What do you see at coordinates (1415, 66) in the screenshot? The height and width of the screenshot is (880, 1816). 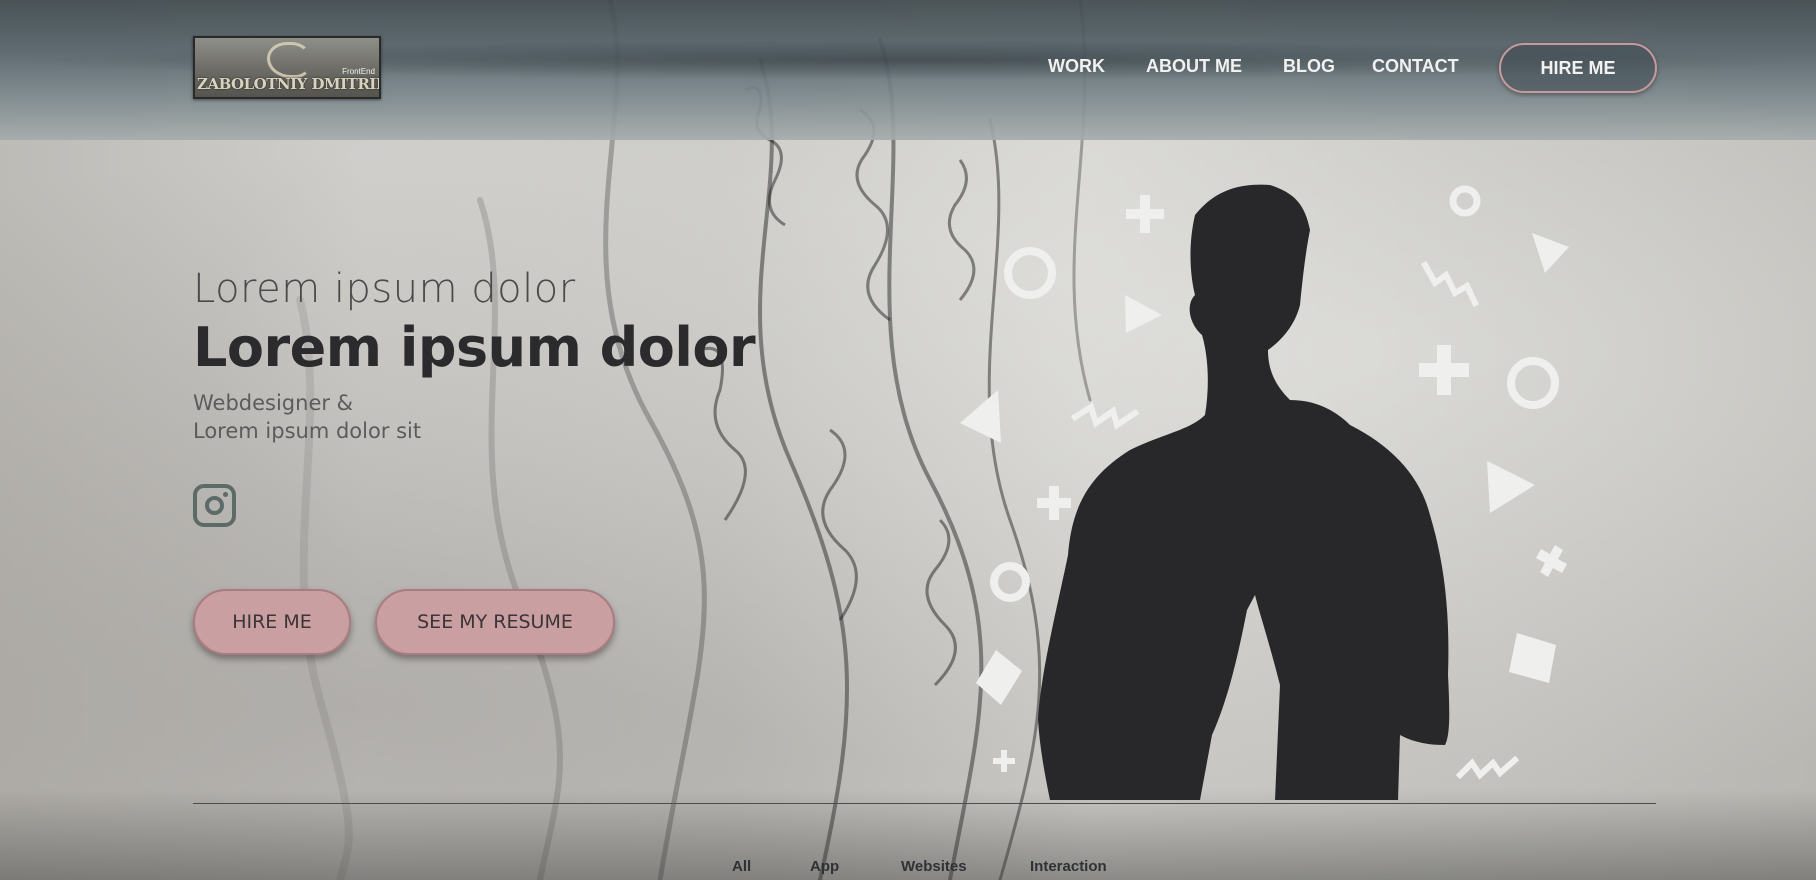 I see `nav-item-contact: CONTACT` at bounding box center [1415, 66].